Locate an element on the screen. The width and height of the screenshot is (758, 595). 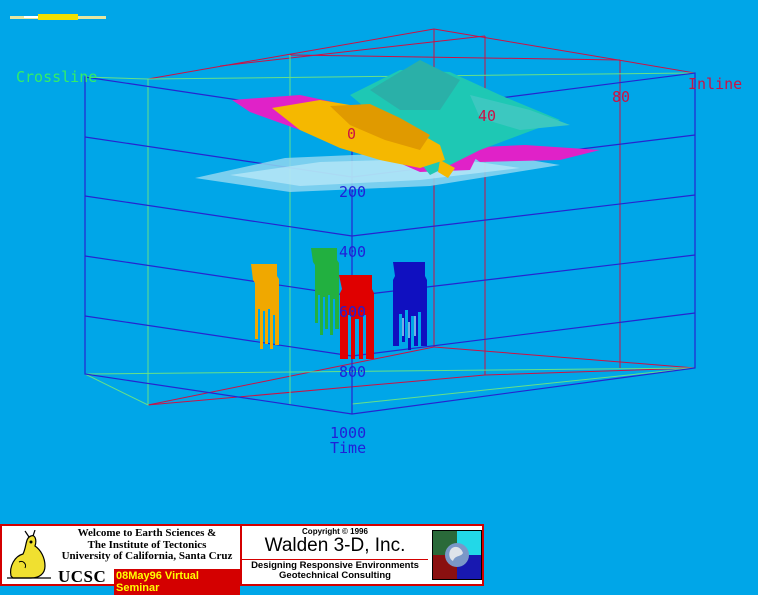
welcome-line: University of California, Santa Cruz is located at coordinates (147, 556).